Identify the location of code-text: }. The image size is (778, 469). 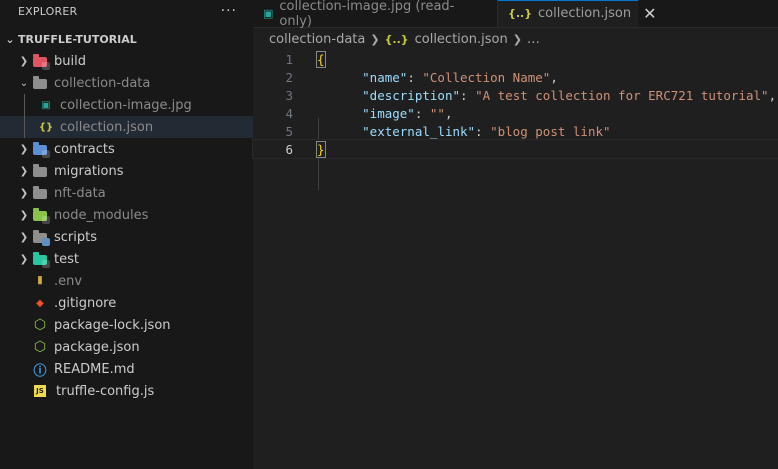
(321, 149).